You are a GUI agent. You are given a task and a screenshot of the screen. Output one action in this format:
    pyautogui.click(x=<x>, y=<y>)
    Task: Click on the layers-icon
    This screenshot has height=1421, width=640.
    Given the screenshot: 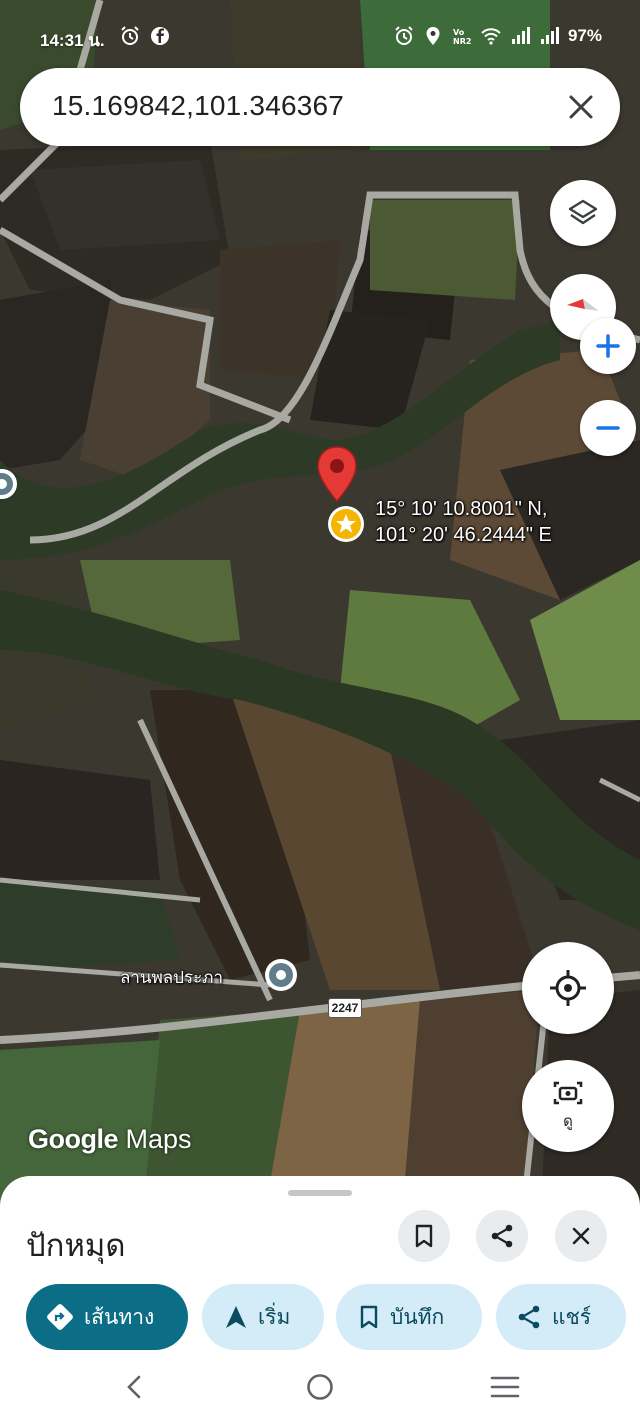 What is the action you would take?
    pyautogui.click(x=583, y=212)
    